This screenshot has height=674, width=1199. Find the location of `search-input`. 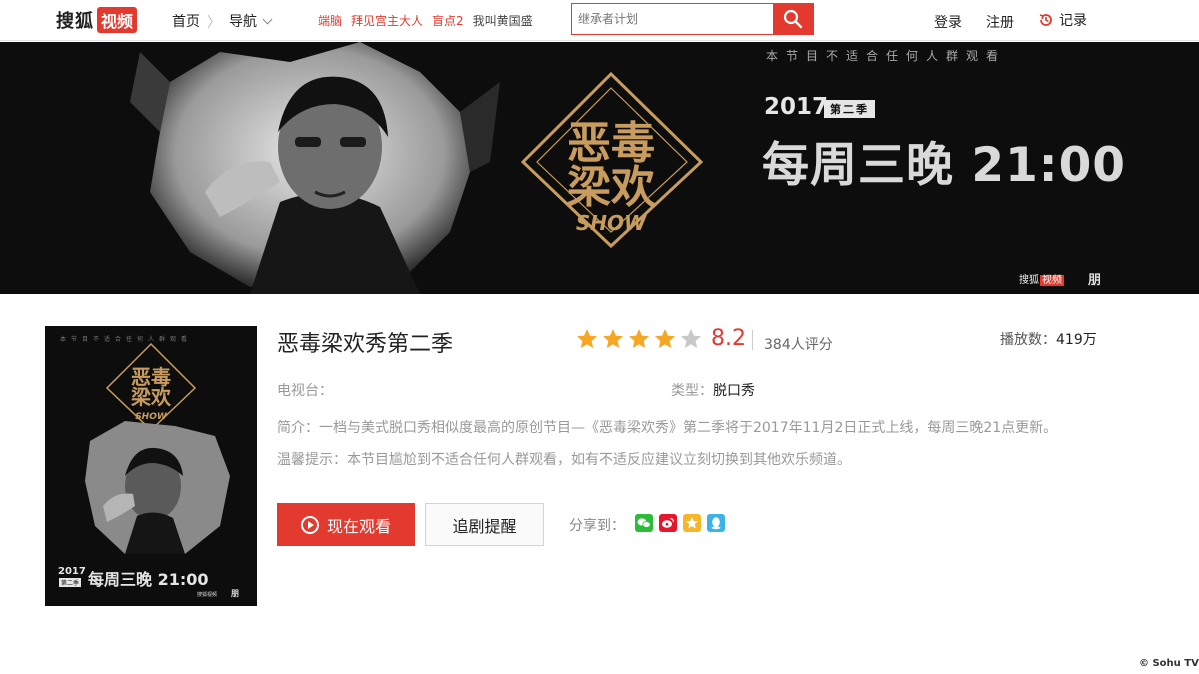

search-input is located at coordinates (672, 19).